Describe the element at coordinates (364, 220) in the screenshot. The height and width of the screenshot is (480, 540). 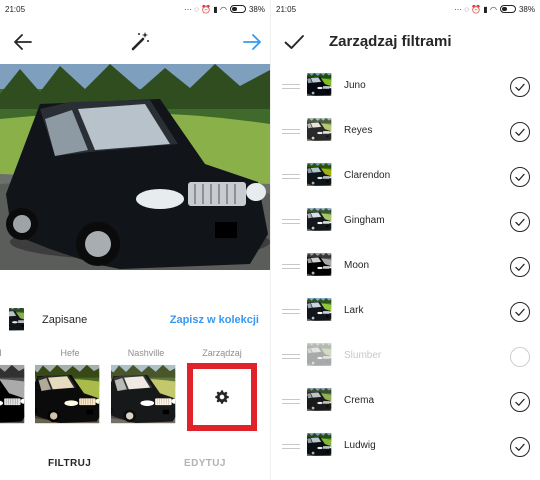
I see `filter-name: Gingham` at that location.